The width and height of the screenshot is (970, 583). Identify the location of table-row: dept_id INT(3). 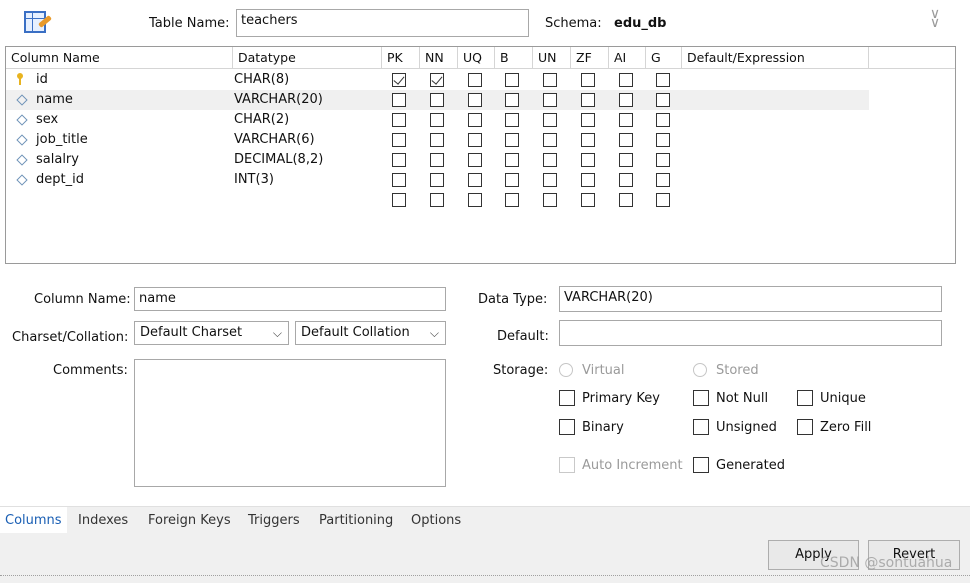
(437, 180).